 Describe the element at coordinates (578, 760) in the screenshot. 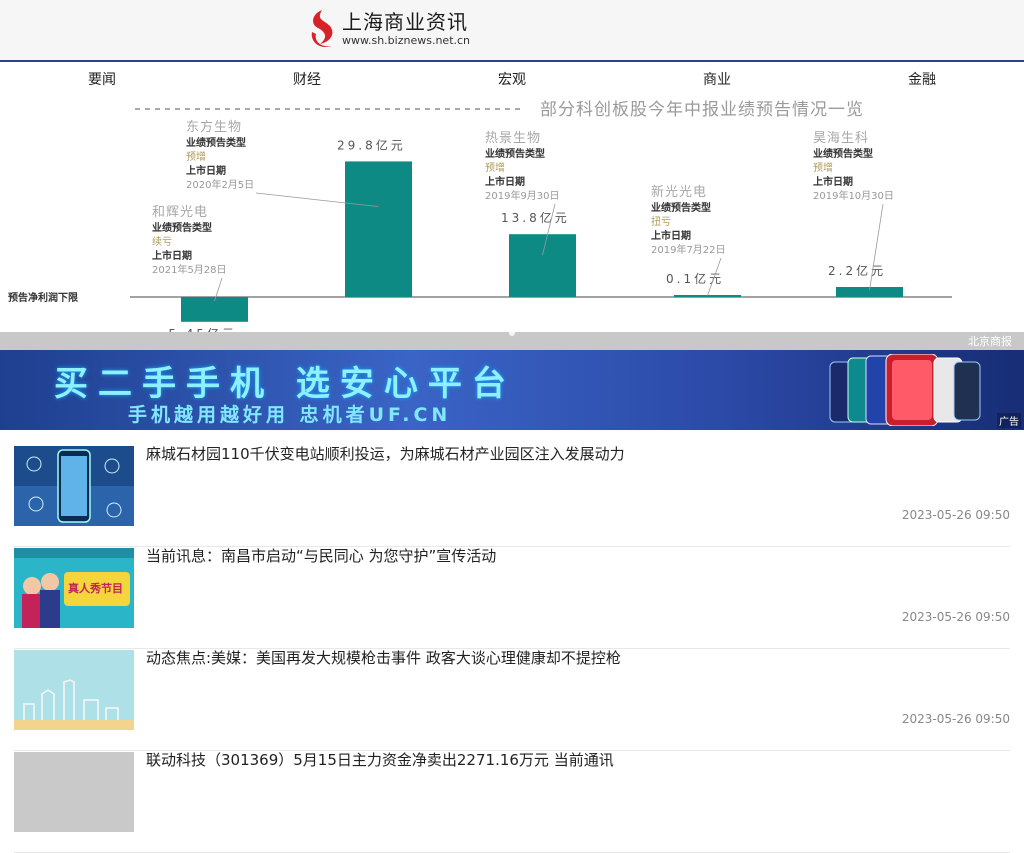

I see `news-title: 联动科技（301369）5月15日主力资金净卖出2271.16万元 当前通讯` at that location.